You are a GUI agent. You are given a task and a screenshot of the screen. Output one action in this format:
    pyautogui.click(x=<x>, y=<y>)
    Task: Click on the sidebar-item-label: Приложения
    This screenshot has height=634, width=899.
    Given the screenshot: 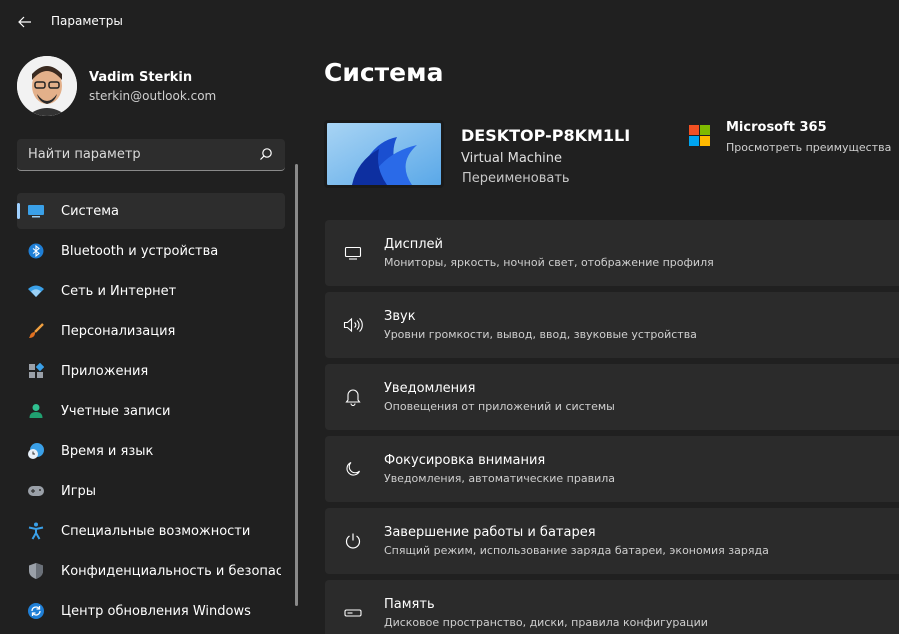 What is the action you would take?
    pyautogui.click(x=105, y=371)
    